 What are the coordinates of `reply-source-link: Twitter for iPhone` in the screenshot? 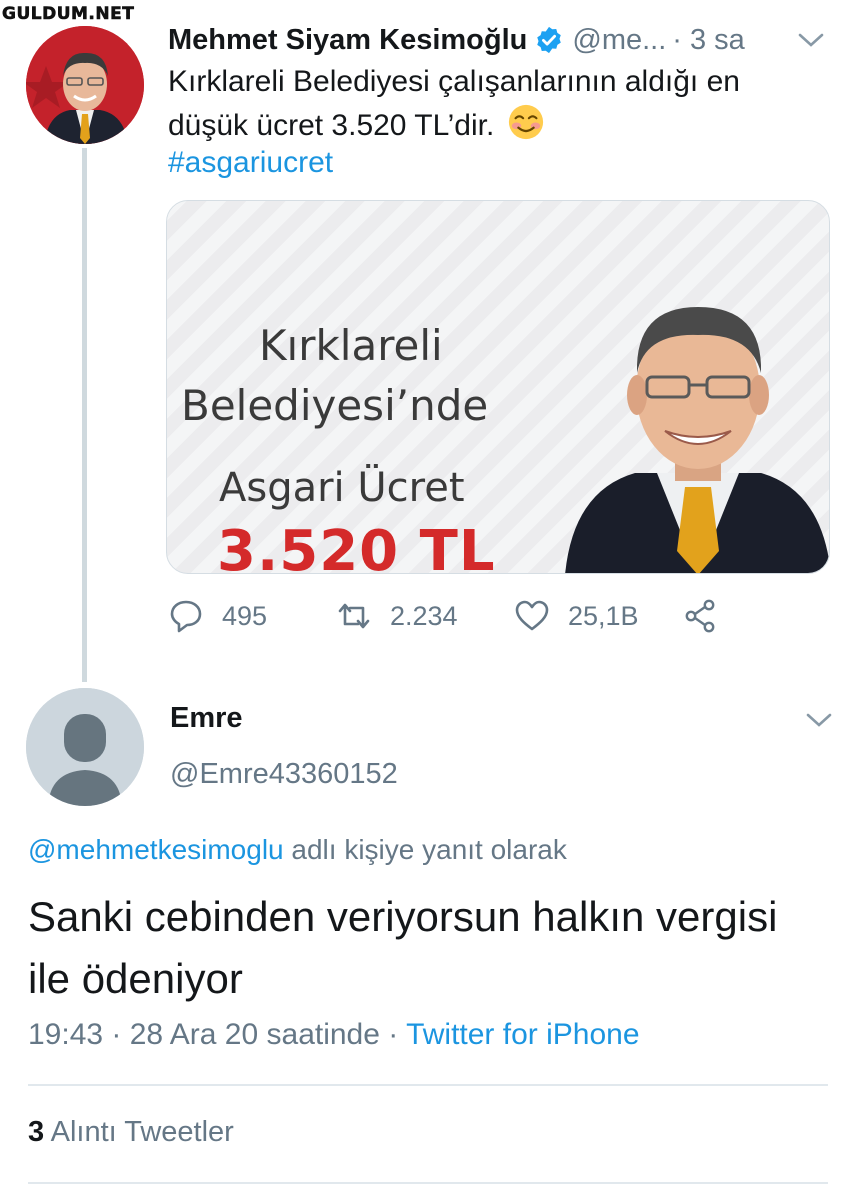 It's located at (522, 1034).